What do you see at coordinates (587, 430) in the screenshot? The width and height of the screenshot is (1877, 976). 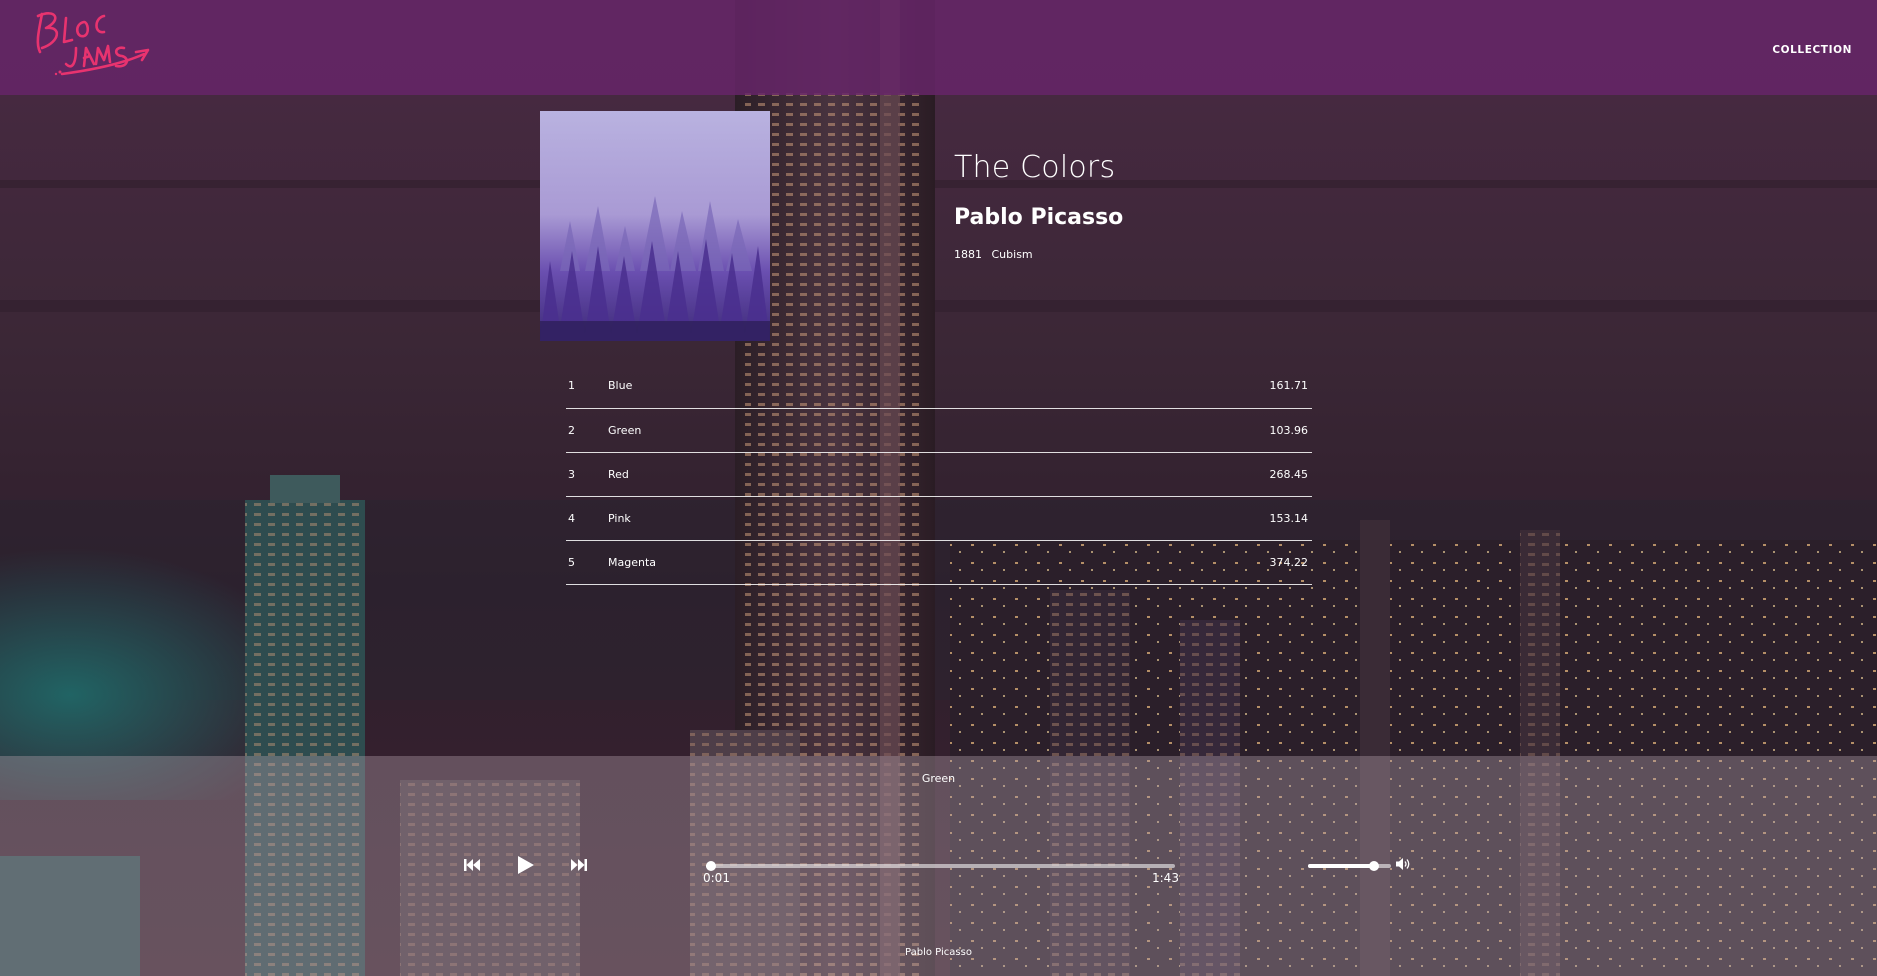 I see `song-number: 2` at bounding box center [587, 430].